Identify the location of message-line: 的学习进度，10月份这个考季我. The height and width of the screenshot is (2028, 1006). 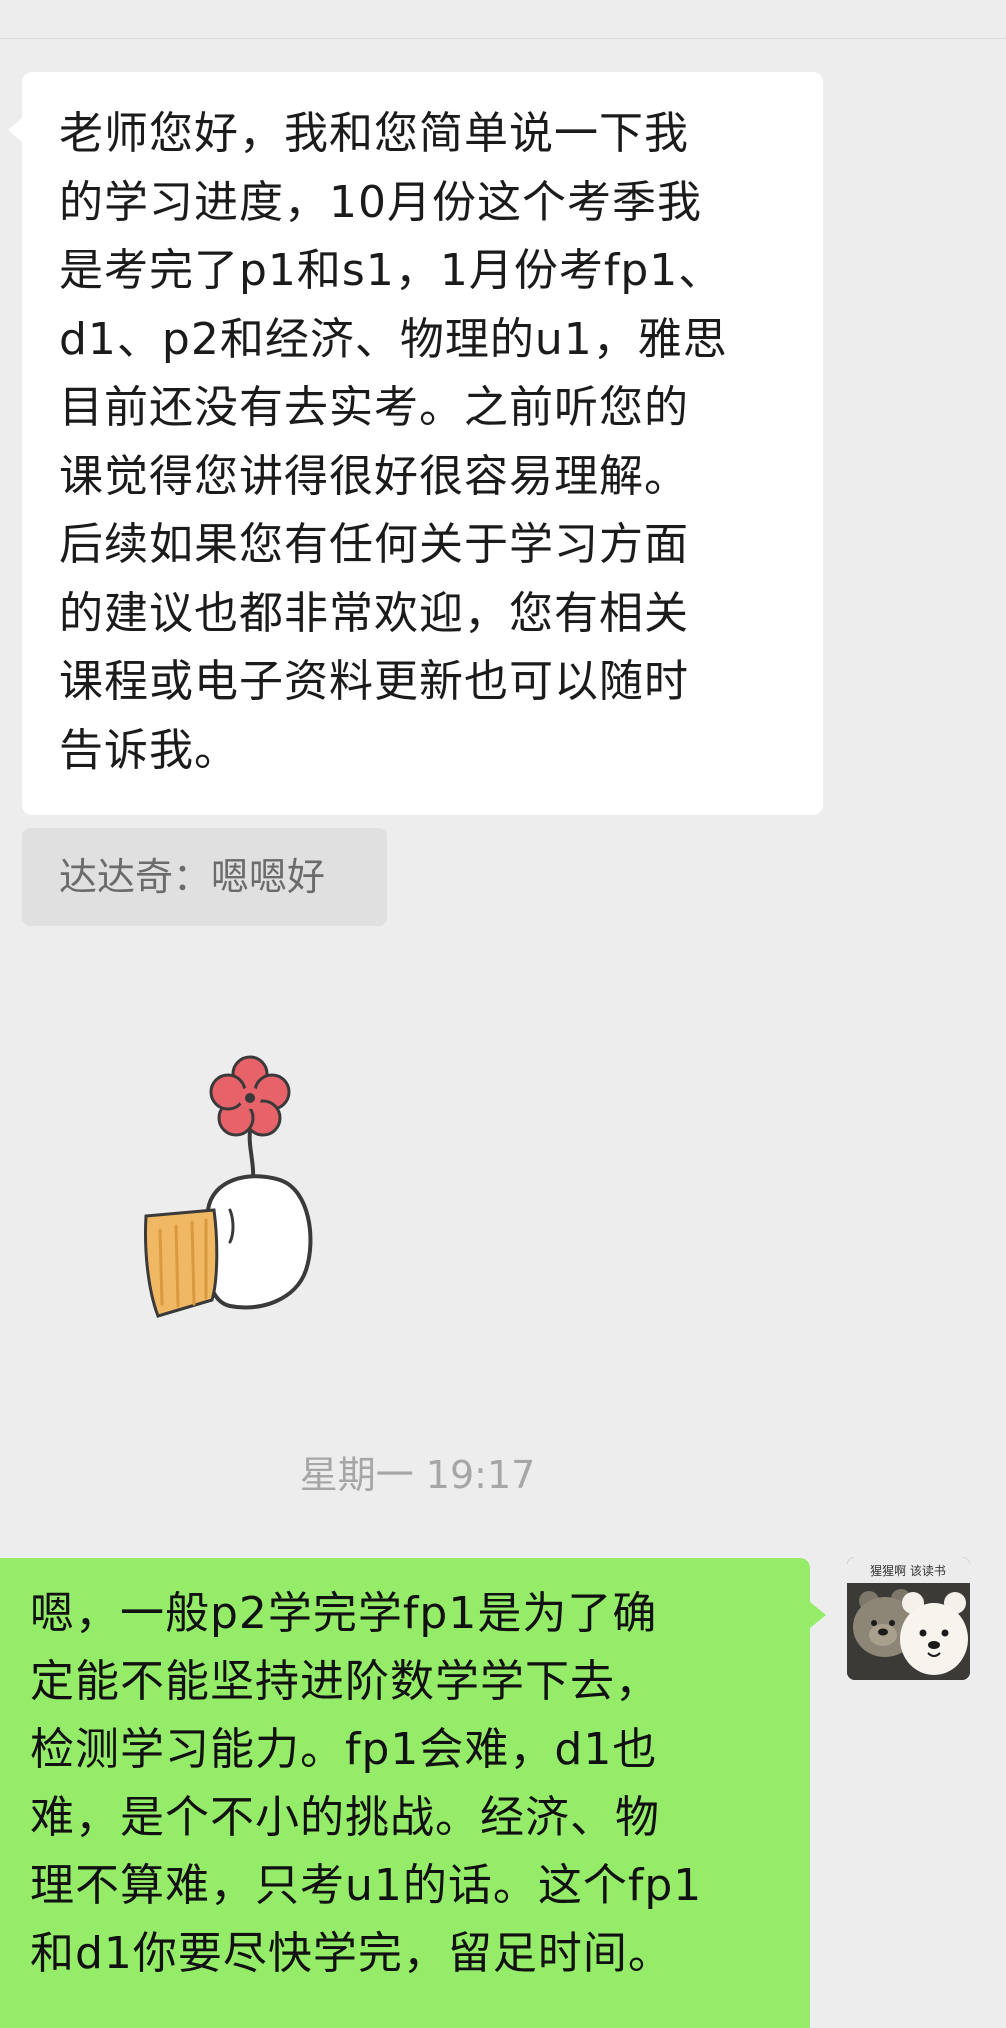
(380, 202).